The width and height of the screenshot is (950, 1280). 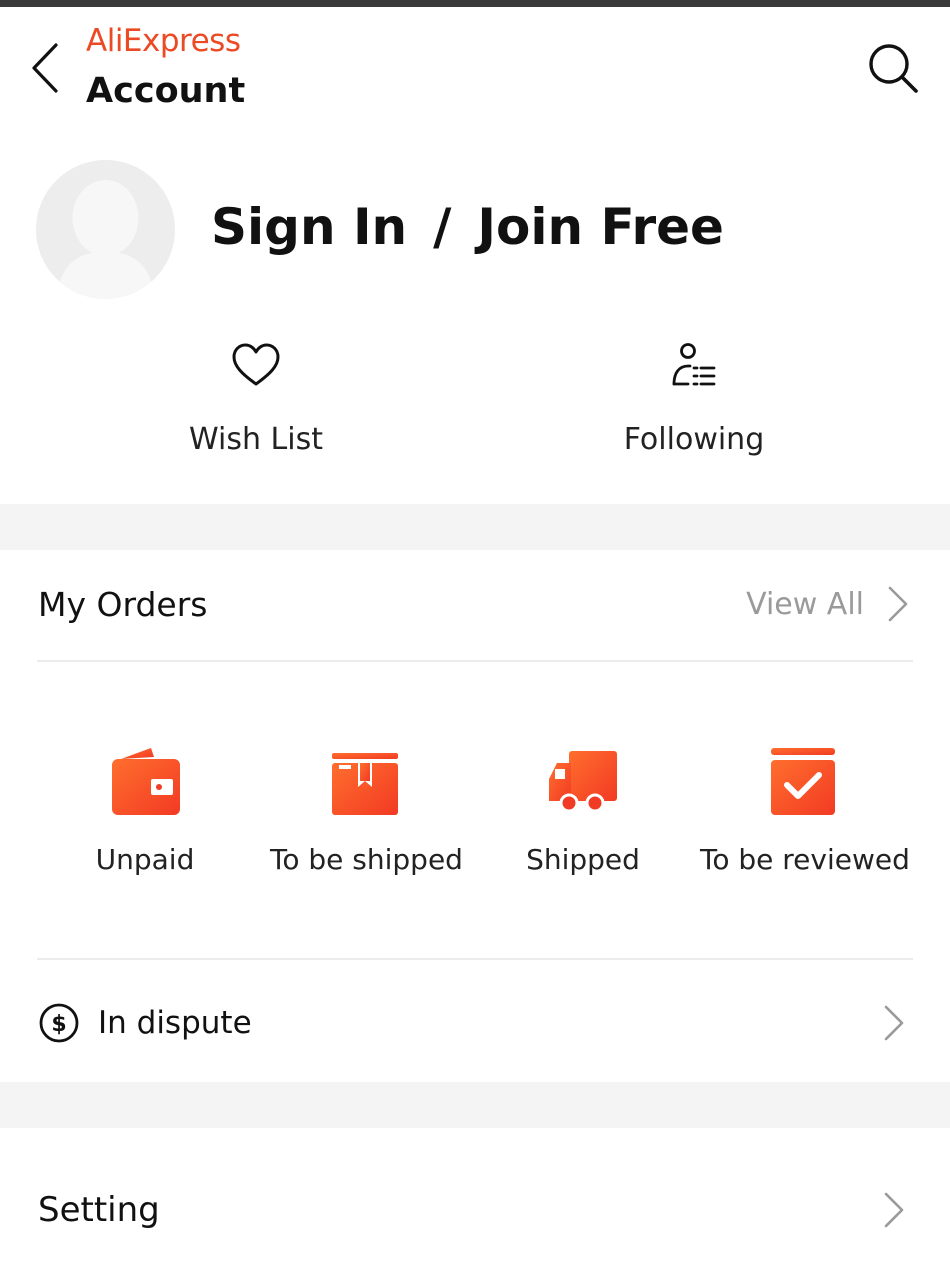 I want to click on orders-divider, so click(x=475, y=661).